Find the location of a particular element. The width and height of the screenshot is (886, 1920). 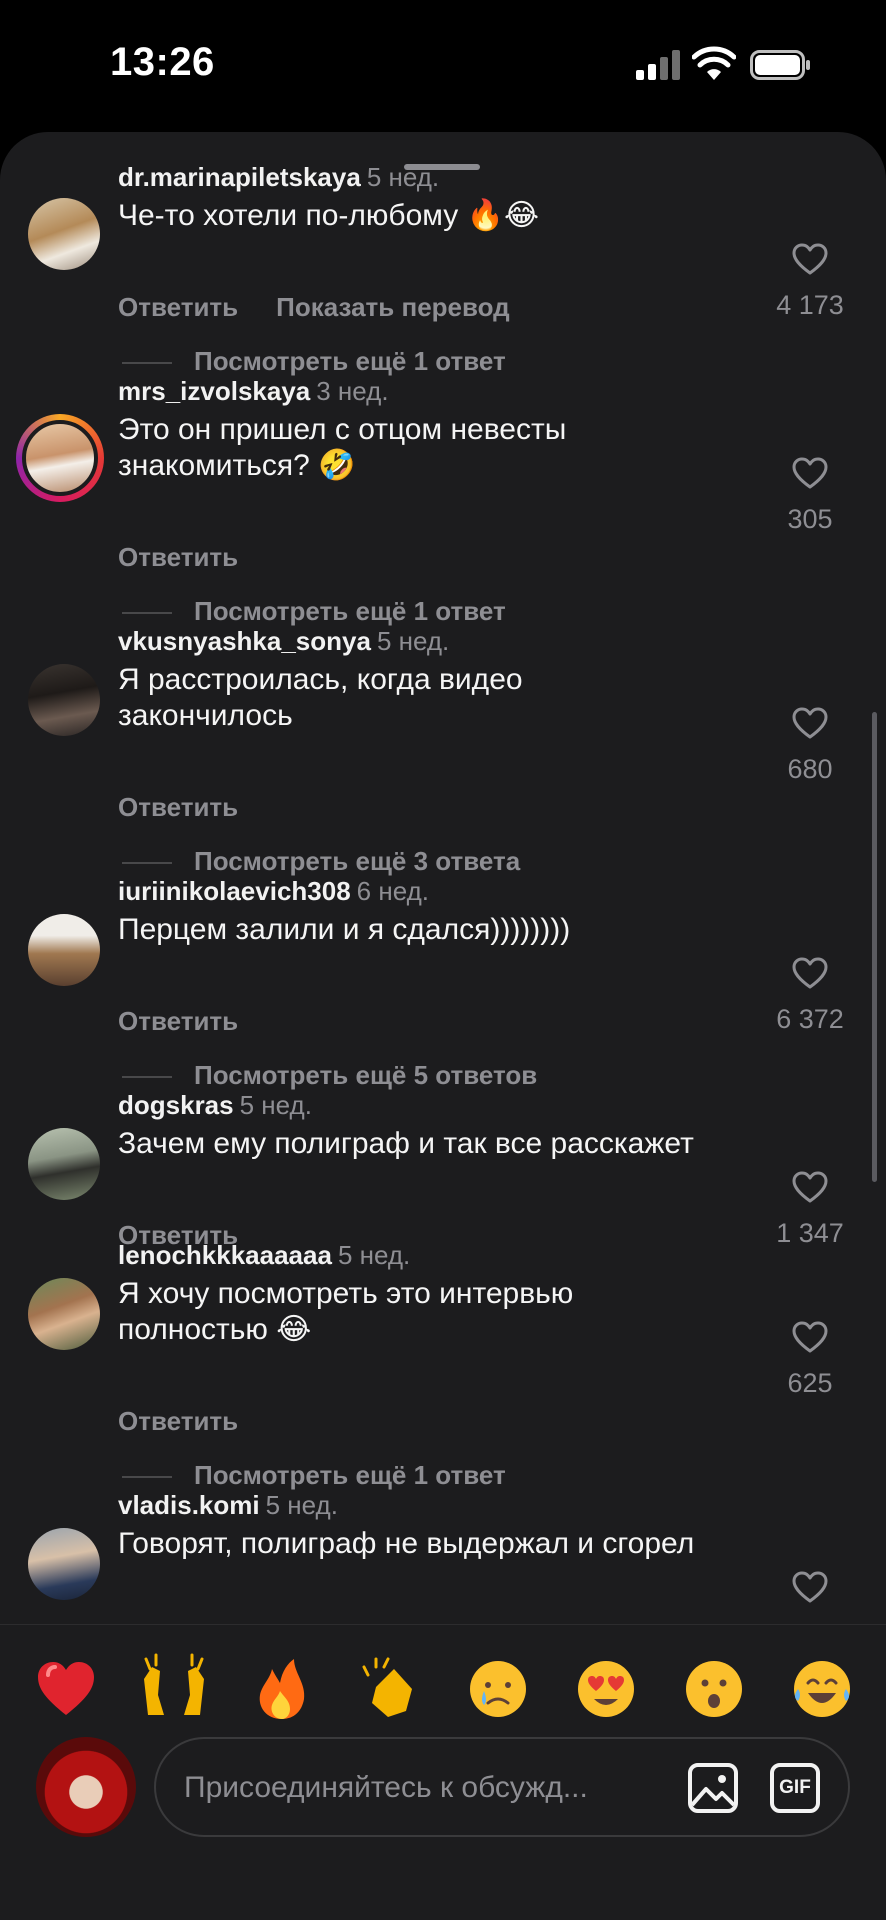

like-button: 6 372 is located at coordinates (810, 995).